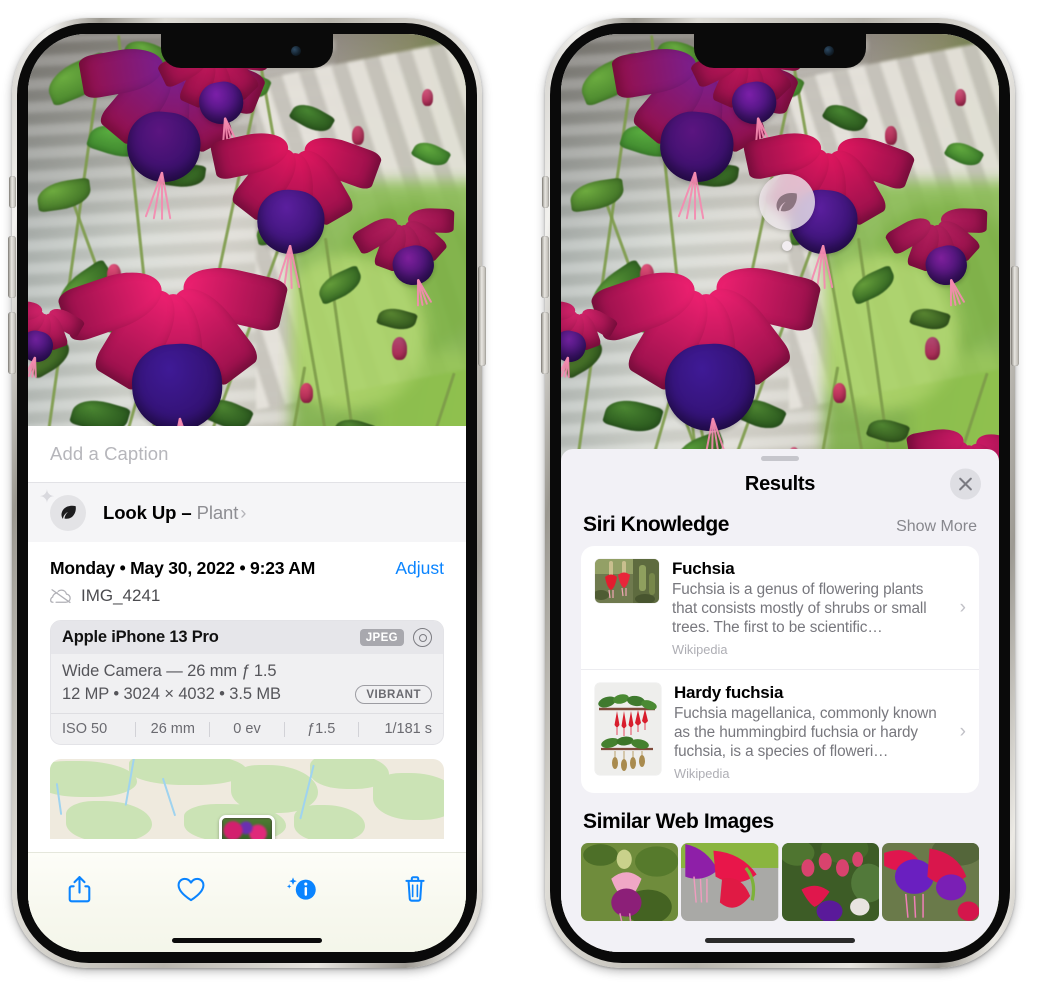 Image resolution: width=1055 pixels, height=985 pixels. Describe the element at coordinates (780, 818) in the screenshot. I see `similar-web-images-header: Similar Web Images` at that location.